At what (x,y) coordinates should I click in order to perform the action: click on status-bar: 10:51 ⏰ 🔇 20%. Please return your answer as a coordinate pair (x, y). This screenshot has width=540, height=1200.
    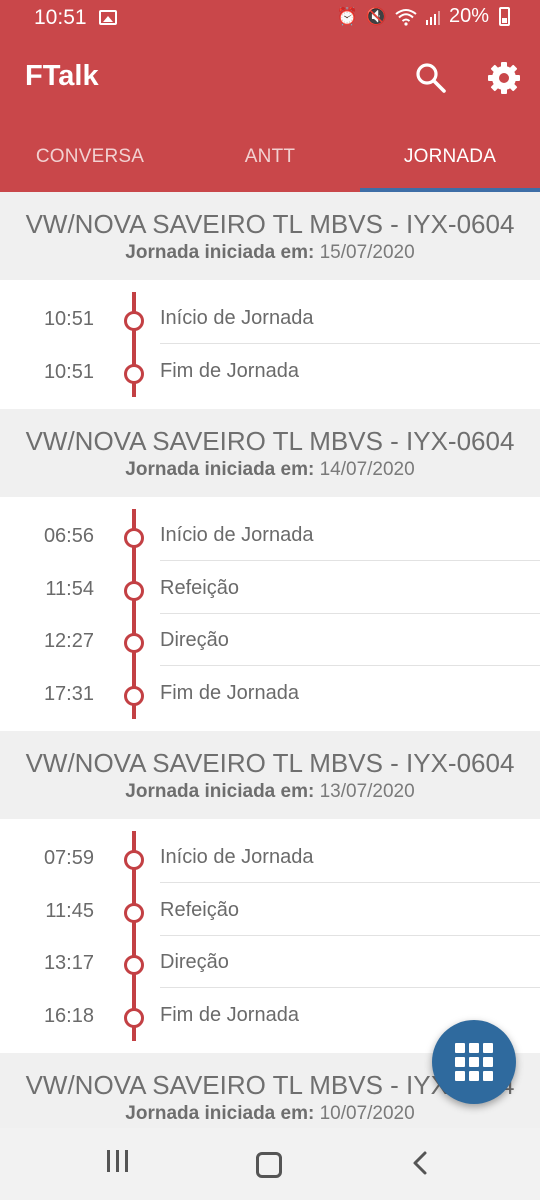
    Looking at the image, I should click on (270, 18).